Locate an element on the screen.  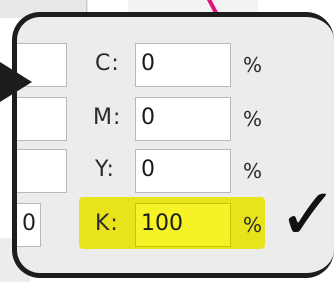
black-key-percent-unit: % is located at coordinates (253, 225).